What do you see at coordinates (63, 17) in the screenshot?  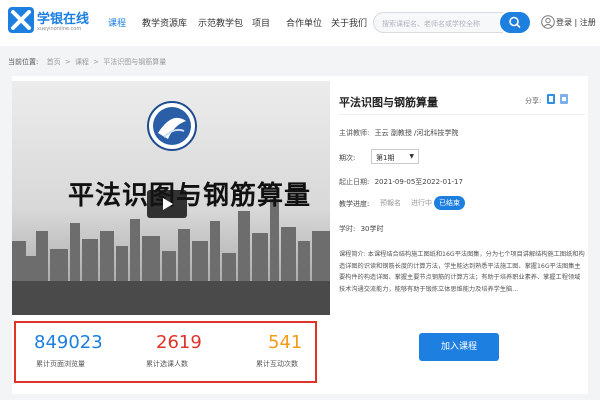 I see `logo-title: 学银在线` at bounding box center [63, 17].